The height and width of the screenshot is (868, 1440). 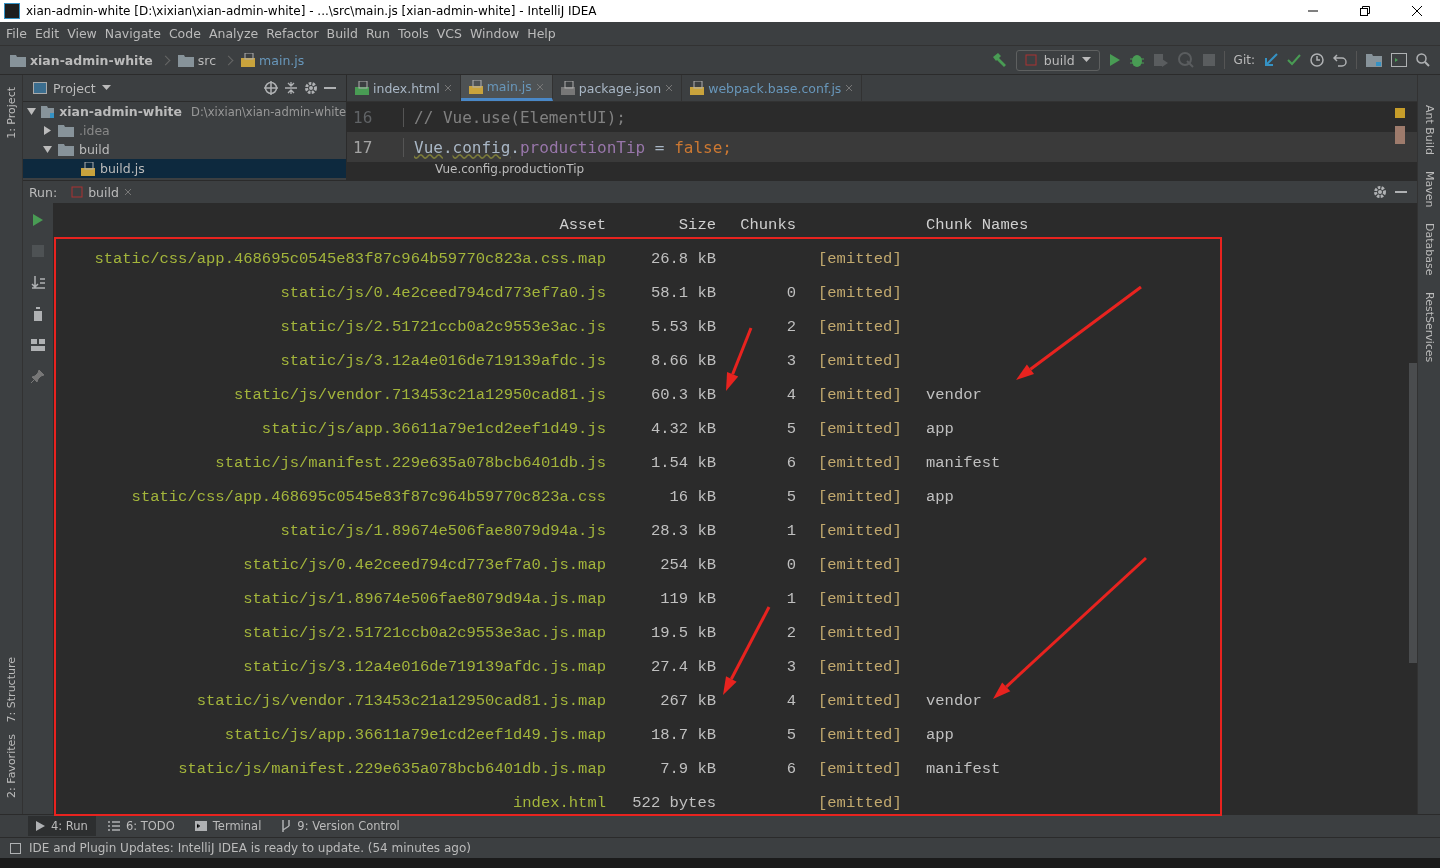 I want to click on menu-item: Navigate, so click(x=132, y=33).